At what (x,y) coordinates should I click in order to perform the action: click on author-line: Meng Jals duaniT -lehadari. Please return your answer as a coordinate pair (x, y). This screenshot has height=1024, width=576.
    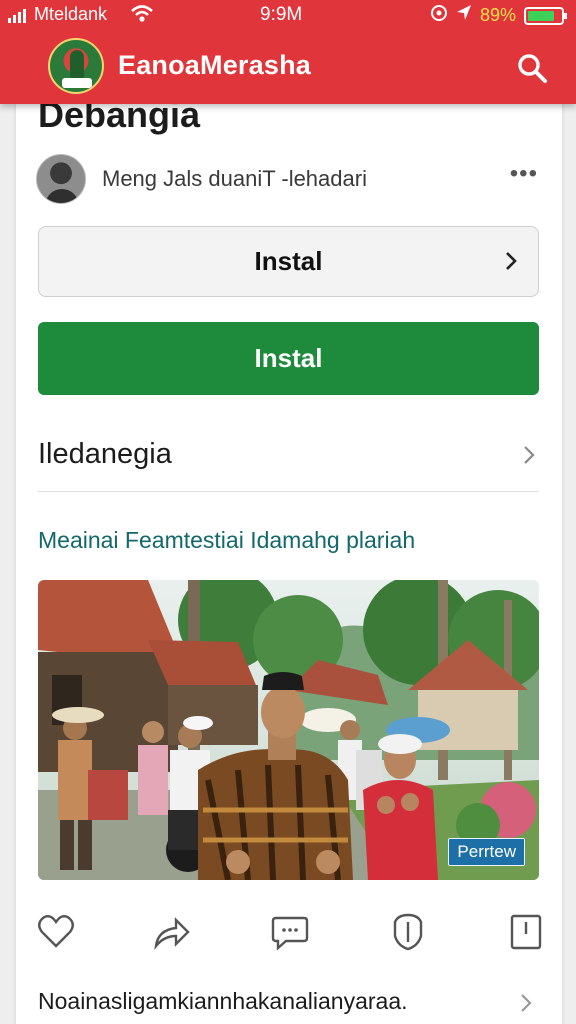
    Looking at the image, I should click on (234, 178).